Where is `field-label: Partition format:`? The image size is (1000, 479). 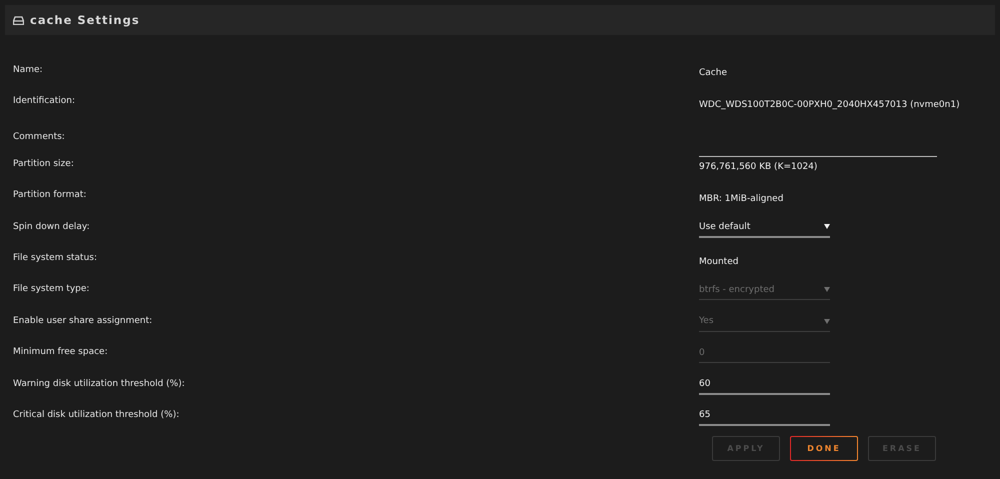
field-label: Partition format: is located at coordinates (50, 195).